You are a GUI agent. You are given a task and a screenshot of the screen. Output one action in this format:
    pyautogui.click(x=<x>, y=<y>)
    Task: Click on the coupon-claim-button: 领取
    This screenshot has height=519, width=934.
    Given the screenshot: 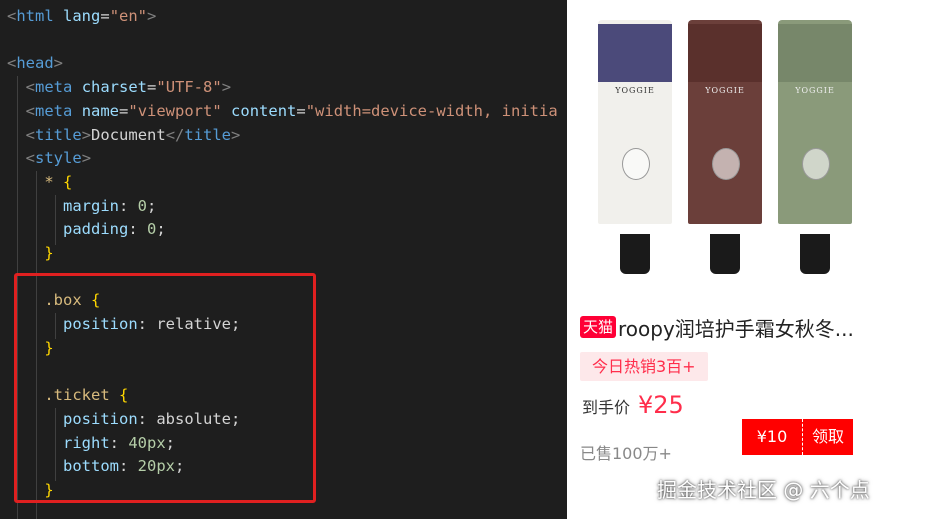 What is the action you would take?
    pyautogui.click(x=827, y=437)
    